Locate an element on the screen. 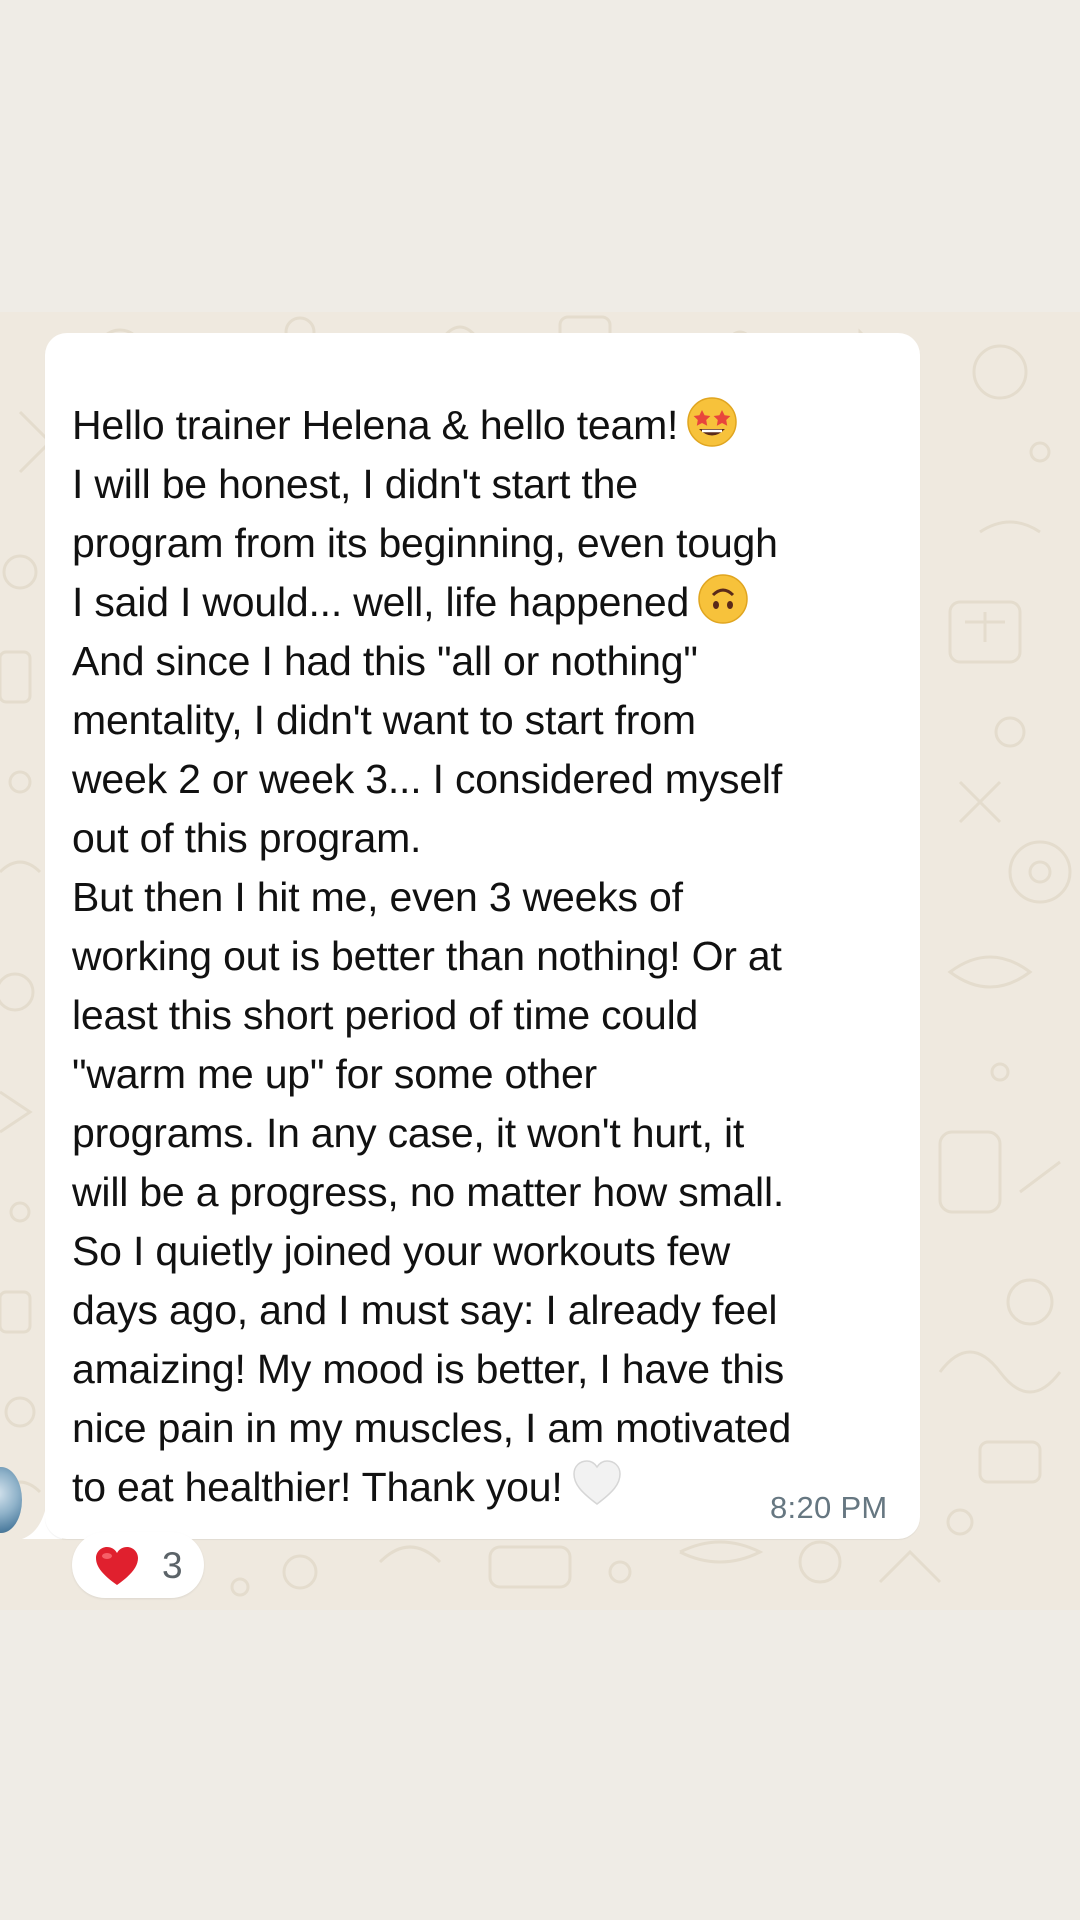 Image resolution: width=1080 pixels, height=1920 pixels. message-line: week 2 or week 3... I considered myself is located at coordinates (427, 779).